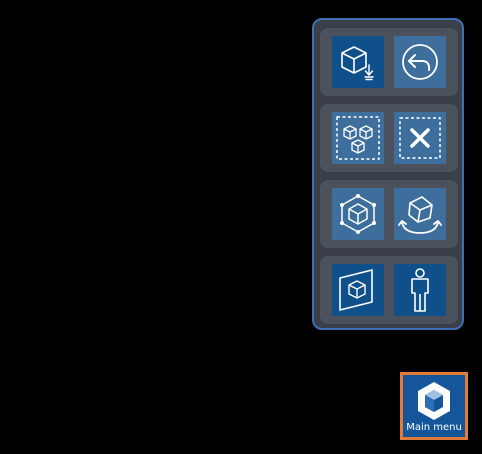 This screenshot has height=454, width=482. I want to click on rotate-button, so click(420, 214).